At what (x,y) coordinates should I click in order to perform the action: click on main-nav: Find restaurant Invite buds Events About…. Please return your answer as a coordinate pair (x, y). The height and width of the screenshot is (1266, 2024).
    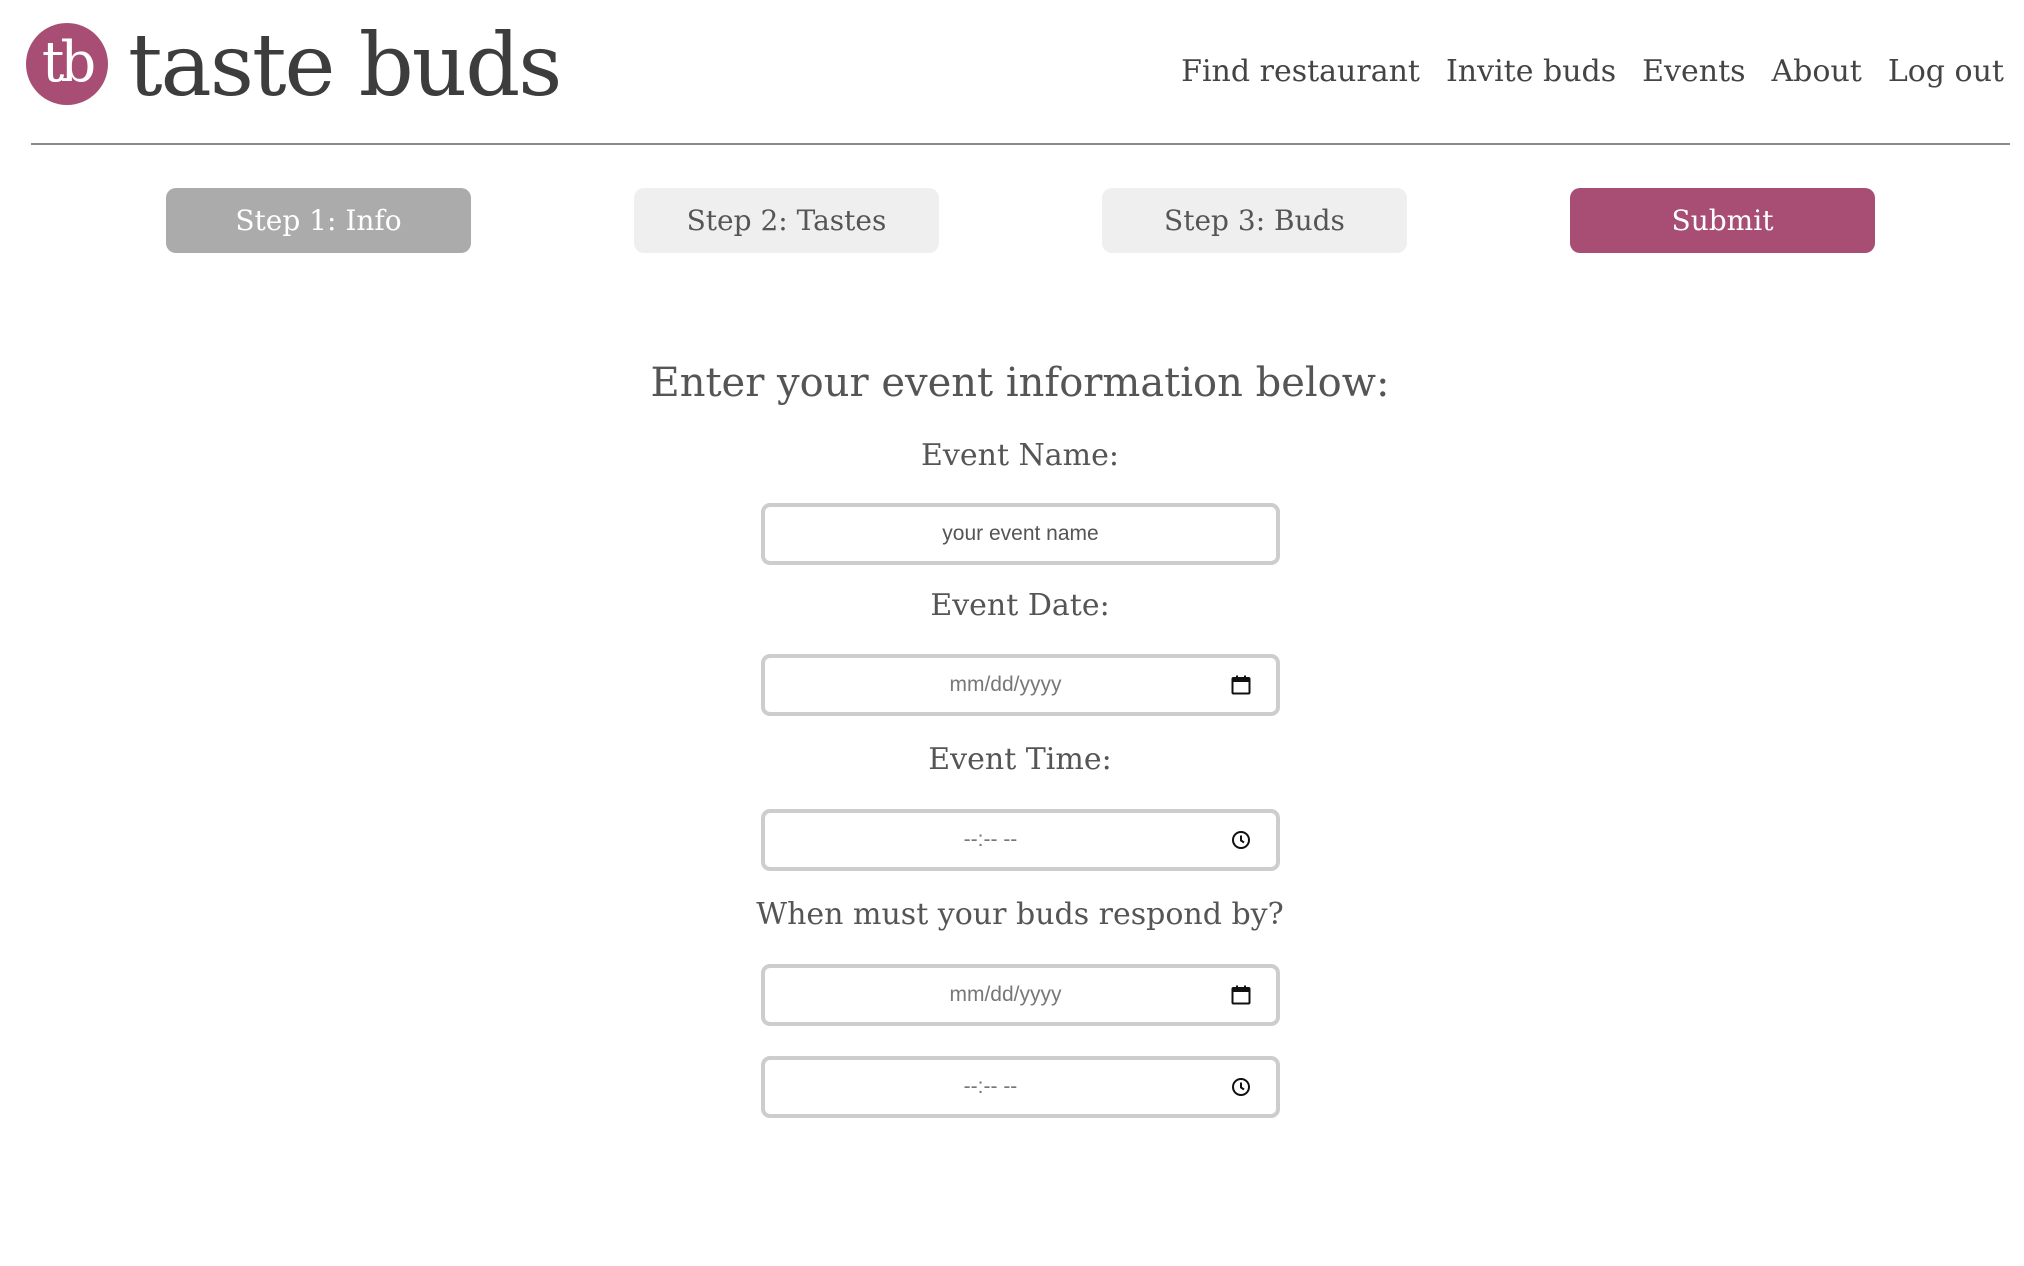
    Looking at the image, I should click on (1592, 71).